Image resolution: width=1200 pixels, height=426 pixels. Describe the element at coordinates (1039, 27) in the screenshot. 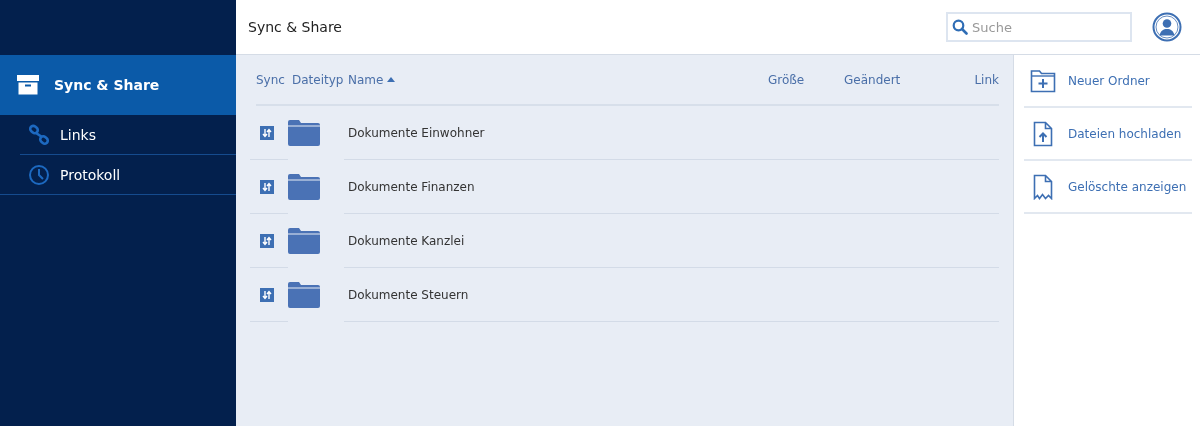

I see `search-field: Suche` at that location.